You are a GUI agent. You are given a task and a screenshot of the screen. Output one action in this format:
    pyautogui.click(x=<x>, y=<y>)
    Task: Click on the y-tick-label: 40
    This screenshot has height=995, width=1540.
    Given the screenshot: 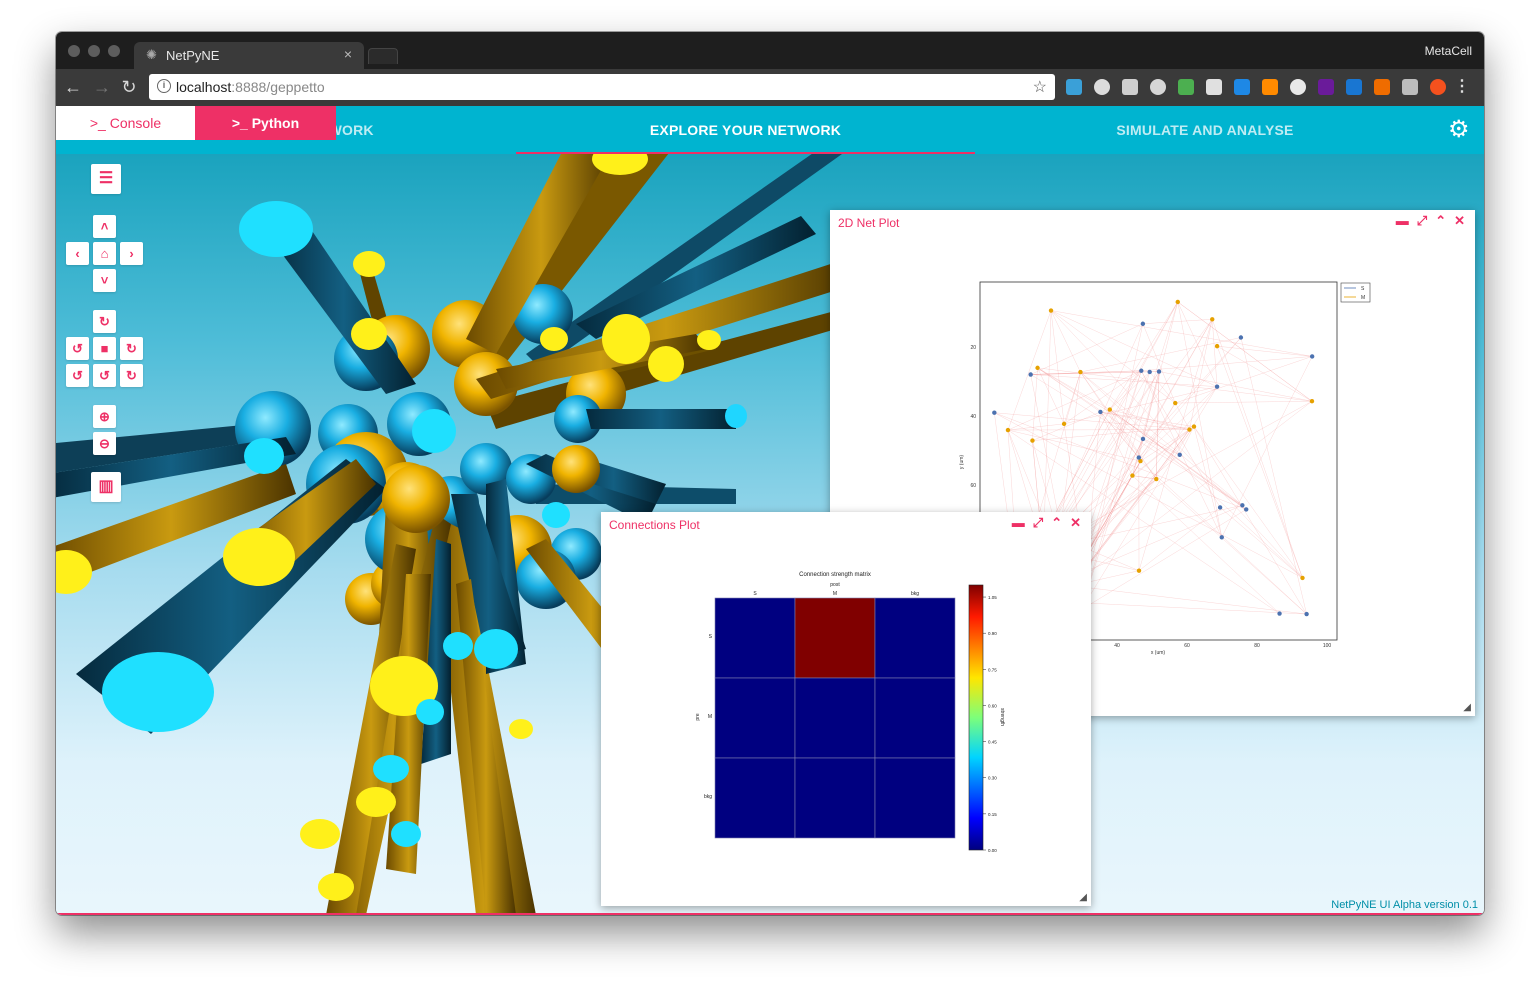 What is the action you would take?
    pyautogui.click(x=973, y=417)
    